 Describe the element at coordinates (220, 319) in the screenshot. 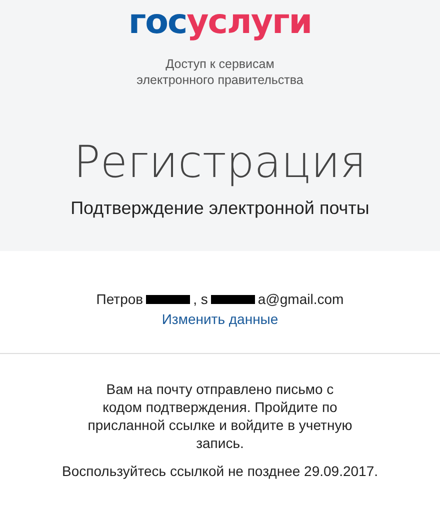

I see `edit-data-link: Изменить данные` at that location.